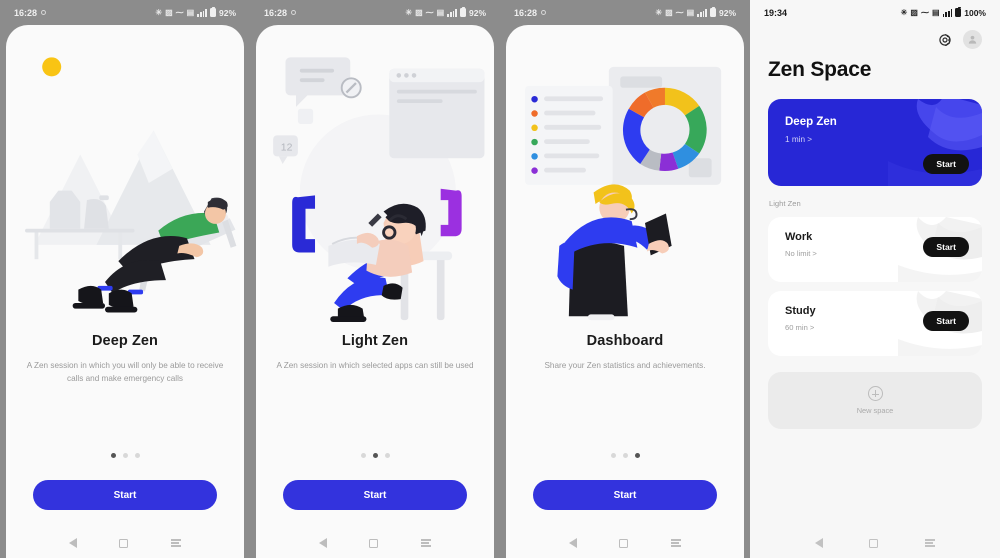 This screenshot has height=558, width=1000. I want to click on status-bar-left: 19:34, so click(775, 13).